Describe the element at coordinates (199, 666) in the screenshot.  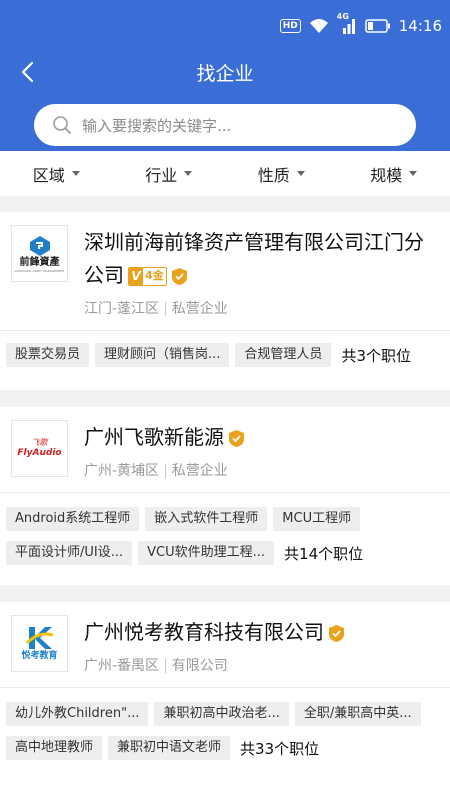
I see `company-type: 有限公司` at that location.